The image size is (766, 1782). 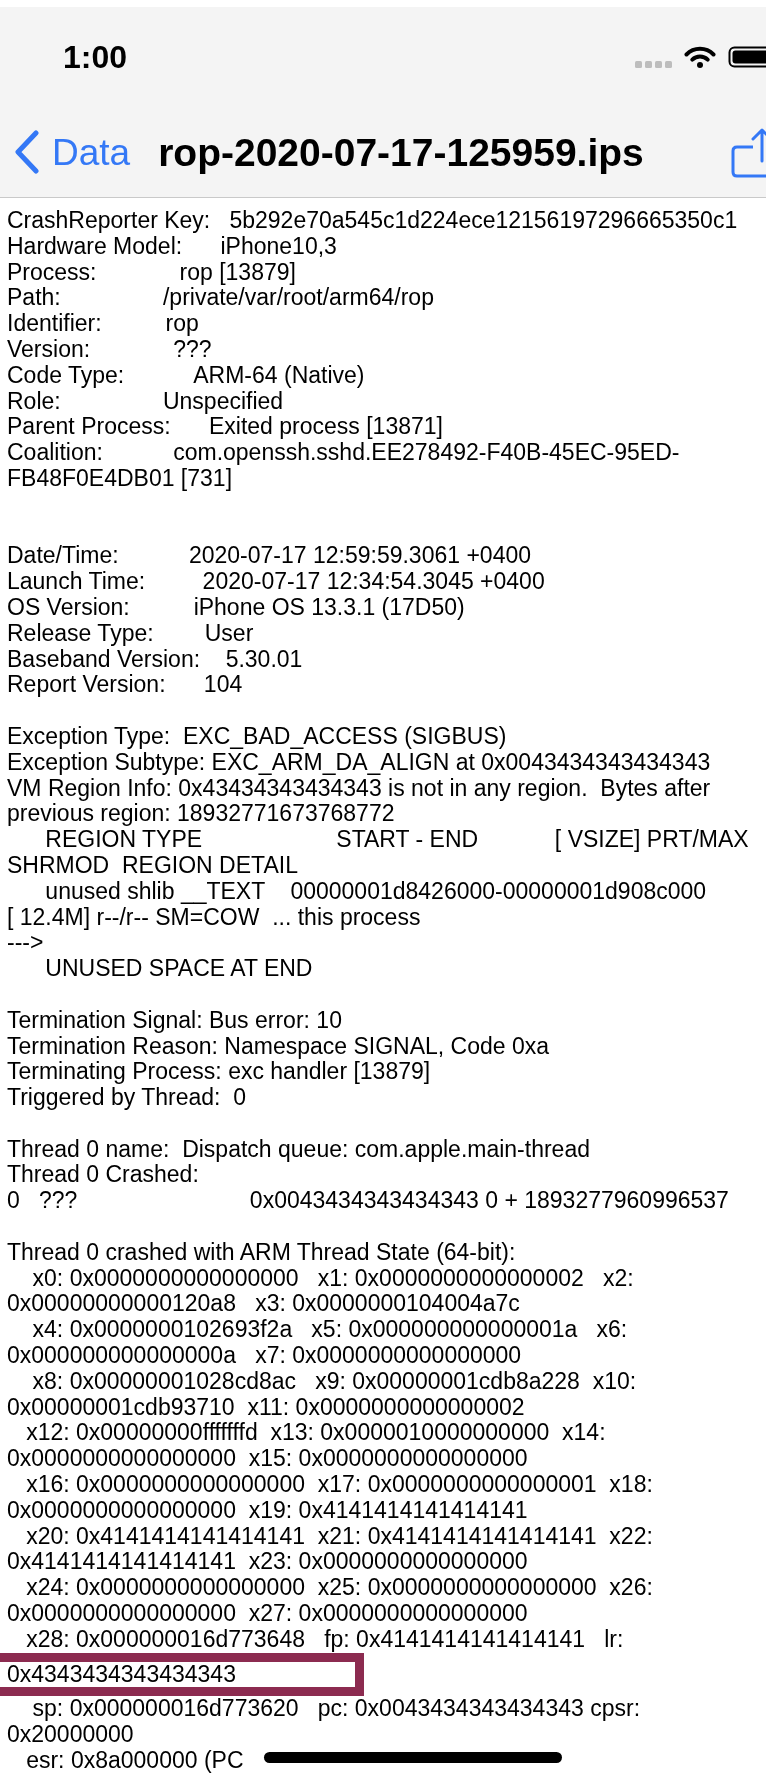 What do you see at coordinates (145, 400) in the screenshot?
I see `log-line: Role: Unspecified` at bounding box center [145, 400].